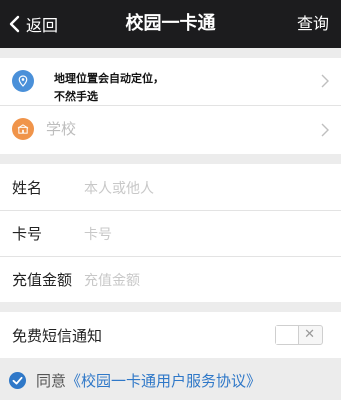 Image resolution: width=341 pixels, height=400 pixels. I want to click on sms-notification-row: 免费短信通知 ✕, so click(170, 335).